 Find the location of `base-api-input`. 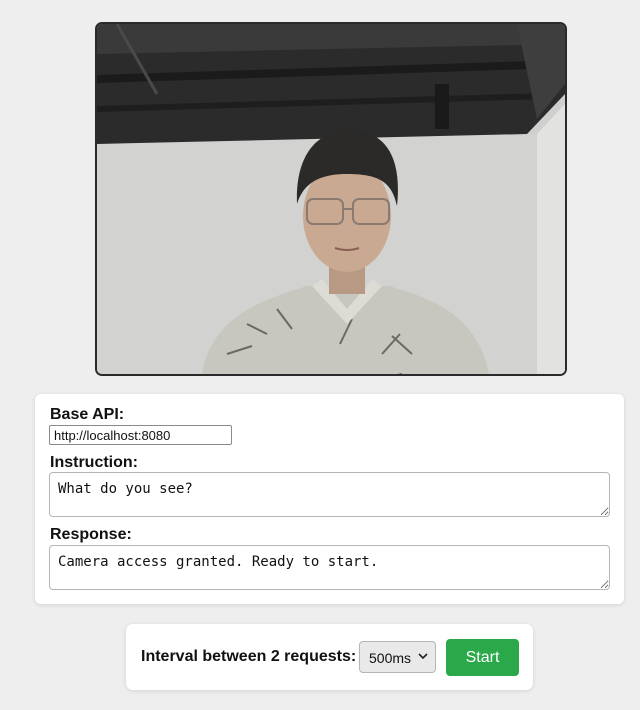

base-api-input is located at coordinates (140, 435).